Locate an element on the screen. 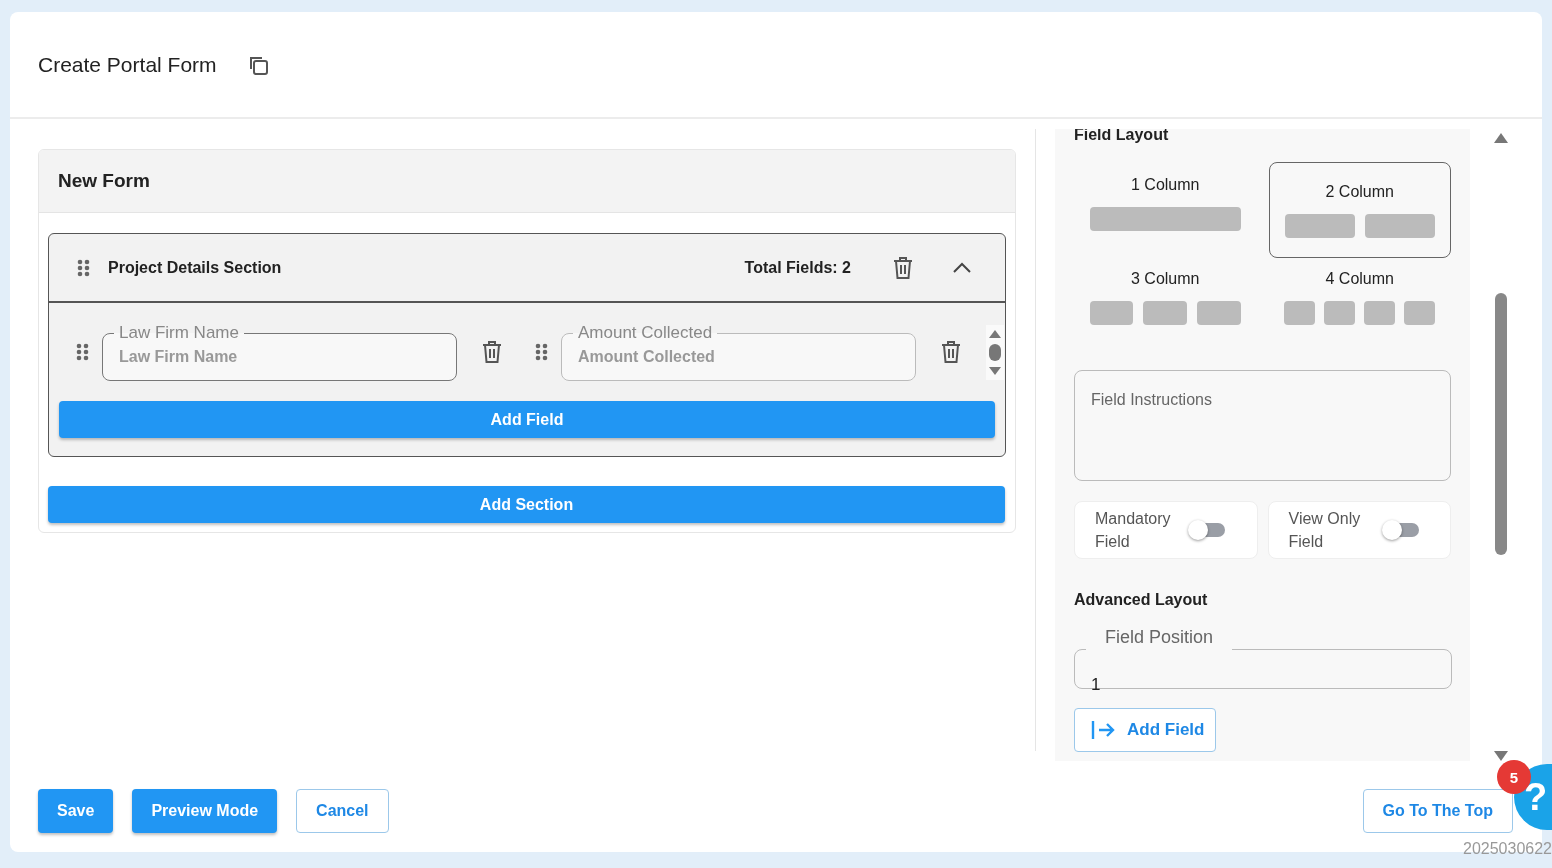  page-title: Create Portal Form is located at coordinates (127, 64).